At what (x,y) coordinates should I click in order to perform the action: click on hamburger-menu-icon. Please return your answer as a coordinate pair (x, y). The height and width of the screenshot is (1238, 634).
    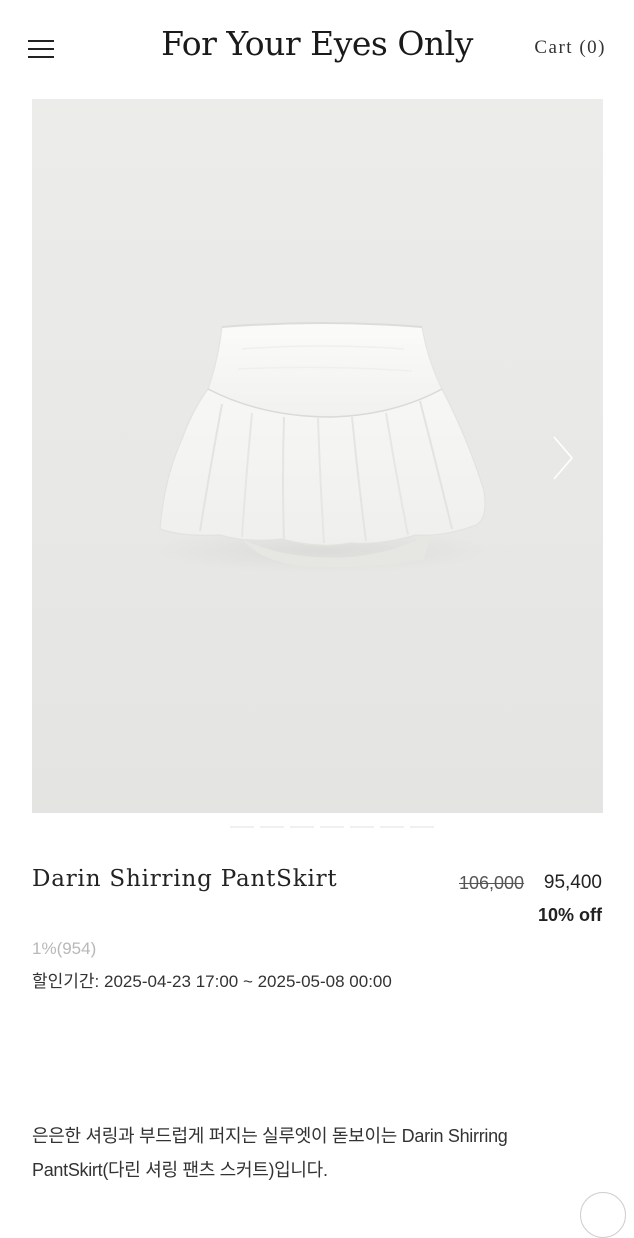
    Looking at the image, I should click on (42, 49).